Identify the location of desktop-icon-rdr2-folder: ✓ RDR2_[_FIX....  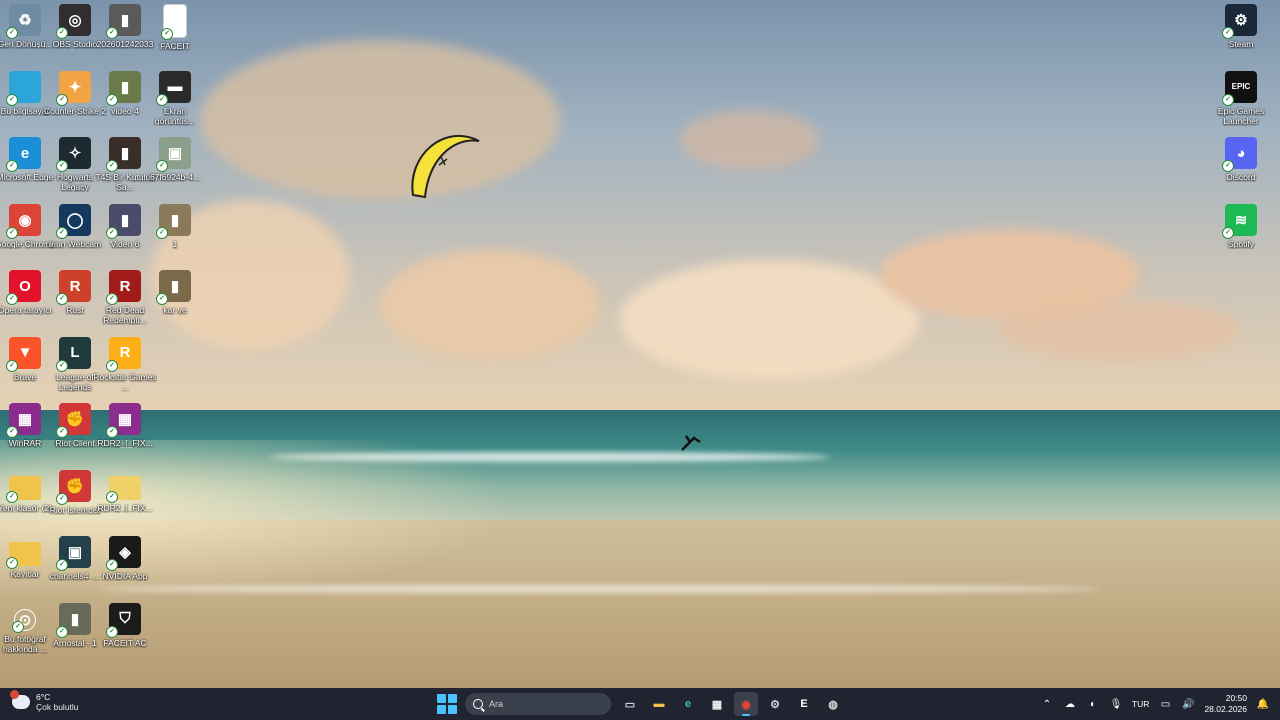
(125, 491).